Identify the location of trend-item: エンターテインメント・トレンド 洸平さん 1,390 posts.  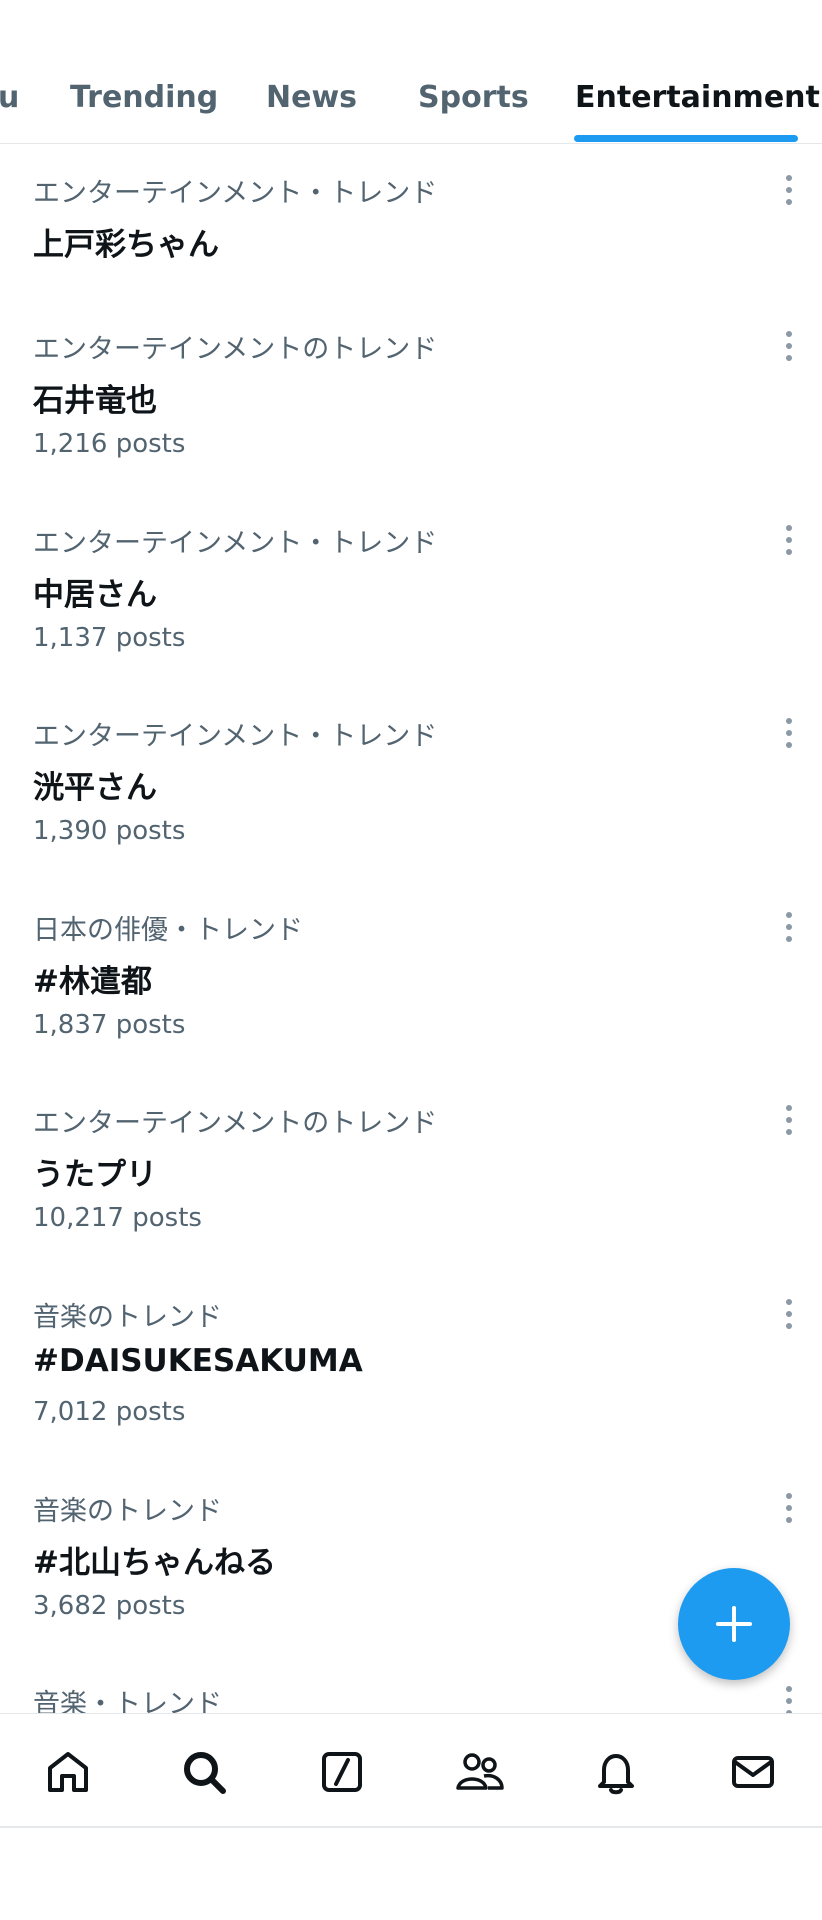
(411, 782).